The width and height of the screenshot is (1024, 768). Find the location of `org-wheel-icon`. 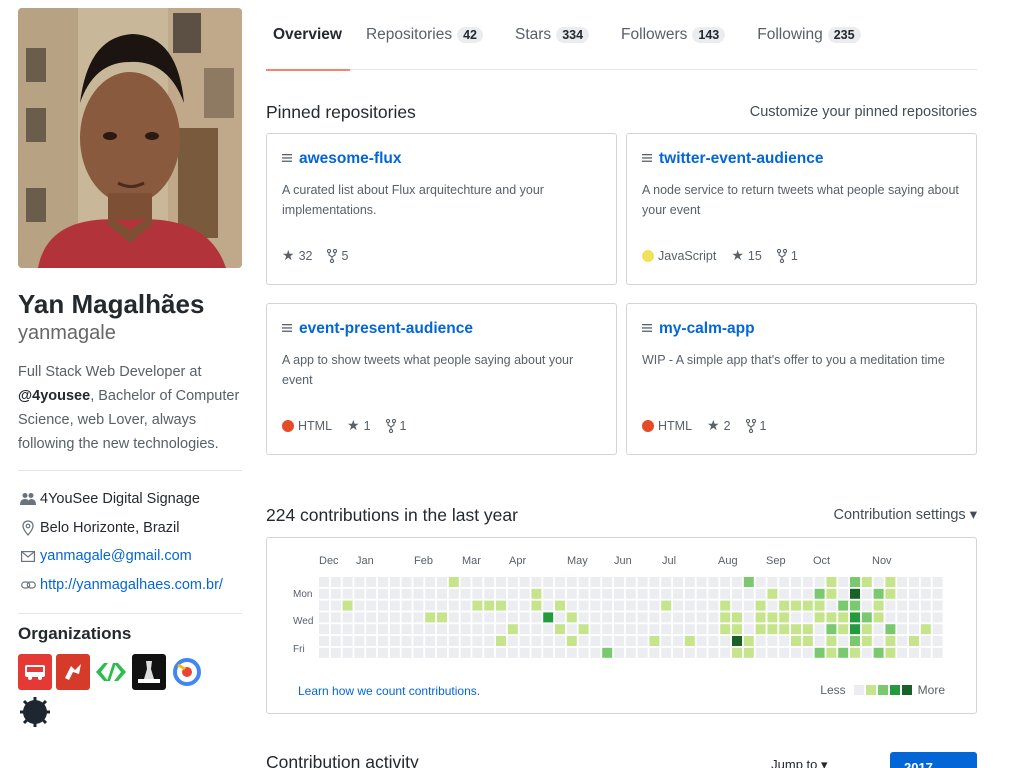

org-wheel-icon is located at coordinates (35, 712).